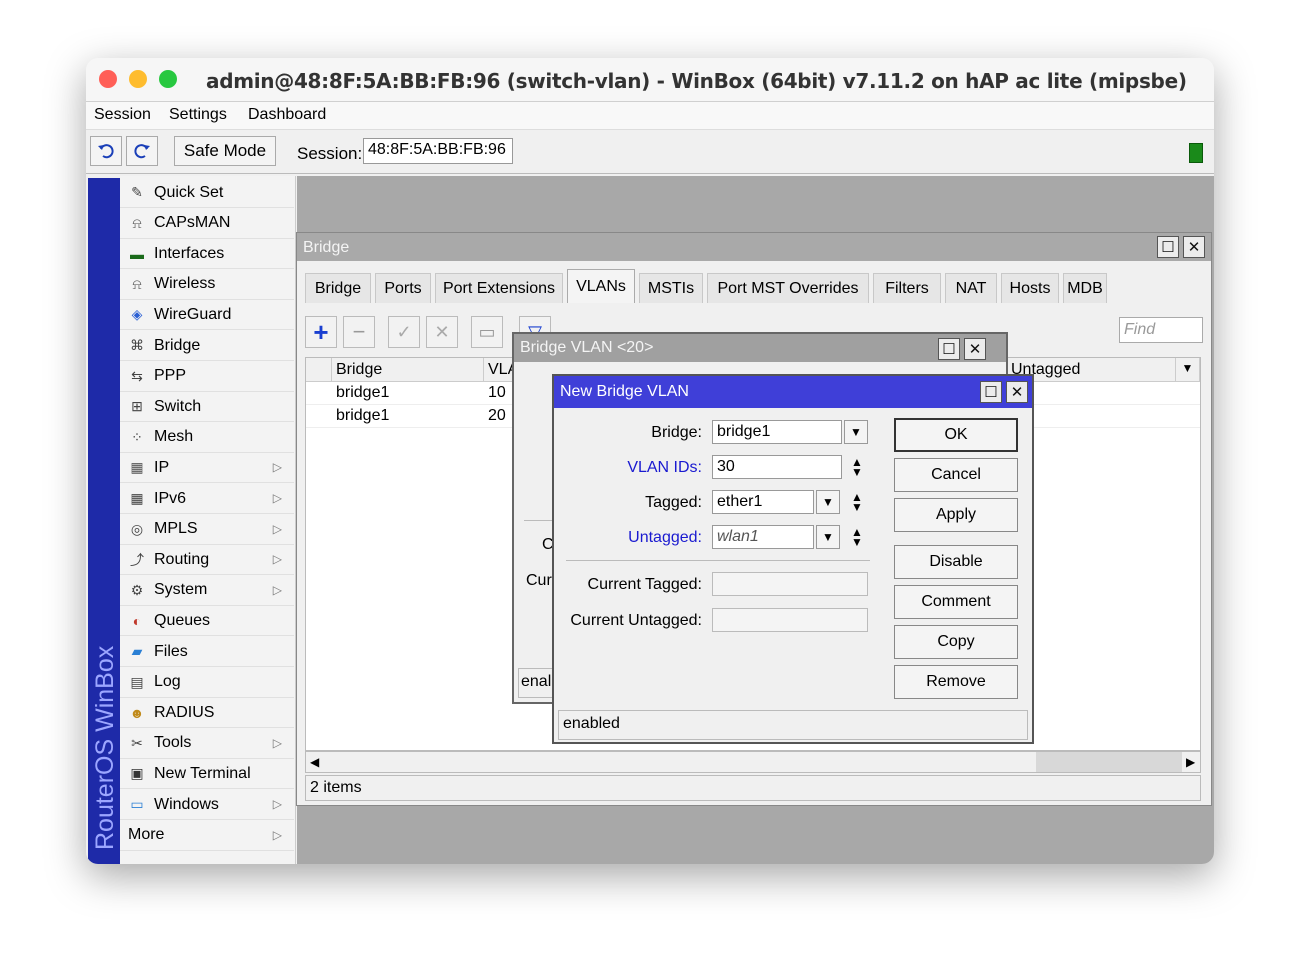 The image size is (1304, 980). What do you see at coordinates (956, 602) in the screenshot?
I see `comment-button: Comment` at bounding box center [956, 602].